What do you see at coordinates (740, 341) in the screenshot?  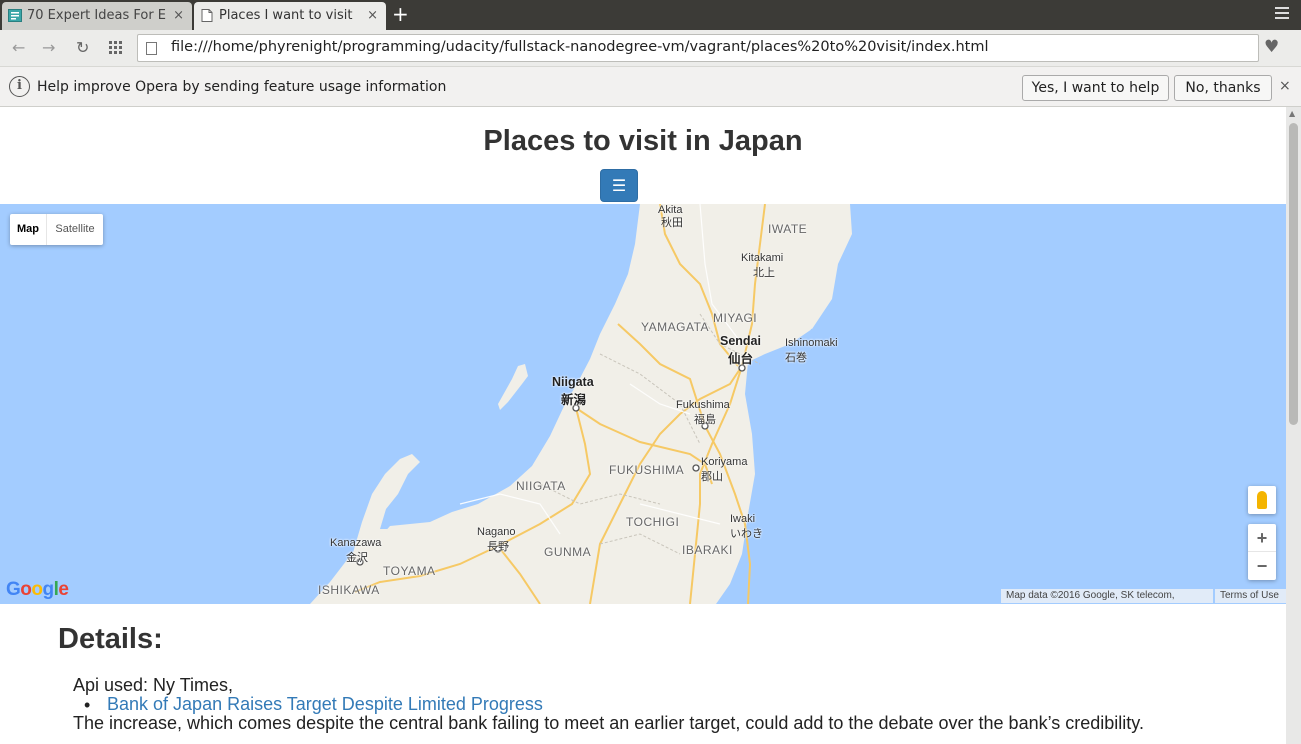 I see `map-label-sendai: Sendai` at bounding box center [740, 341].